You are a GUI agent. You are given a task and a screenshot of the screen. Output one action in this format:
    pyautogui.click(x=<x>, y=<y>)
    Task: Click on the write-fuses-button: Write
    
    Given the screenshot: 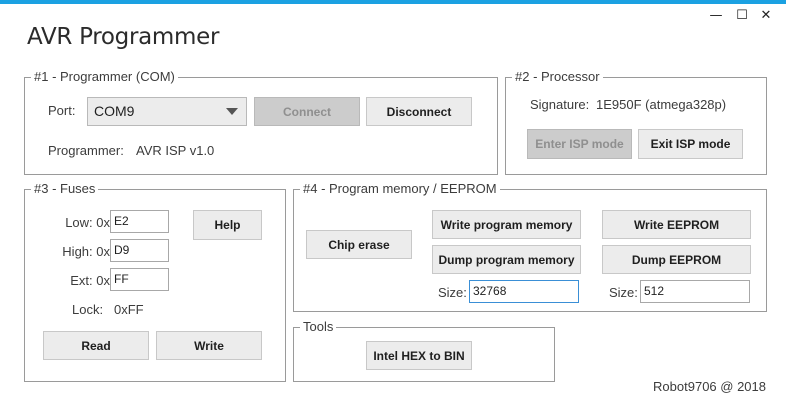 What is the action you would take?
    pyautogui.click(x=209, y=345)
    